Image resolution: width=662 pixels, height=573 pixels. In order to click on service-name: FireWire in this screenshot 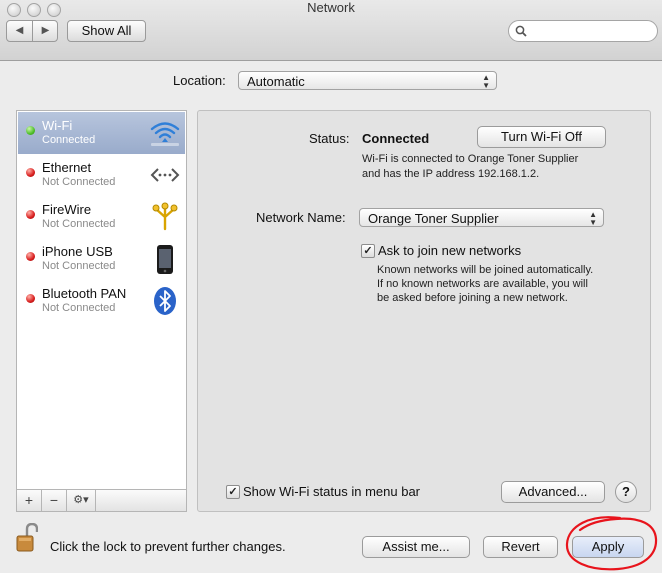, I will do `click(67, 209)`.